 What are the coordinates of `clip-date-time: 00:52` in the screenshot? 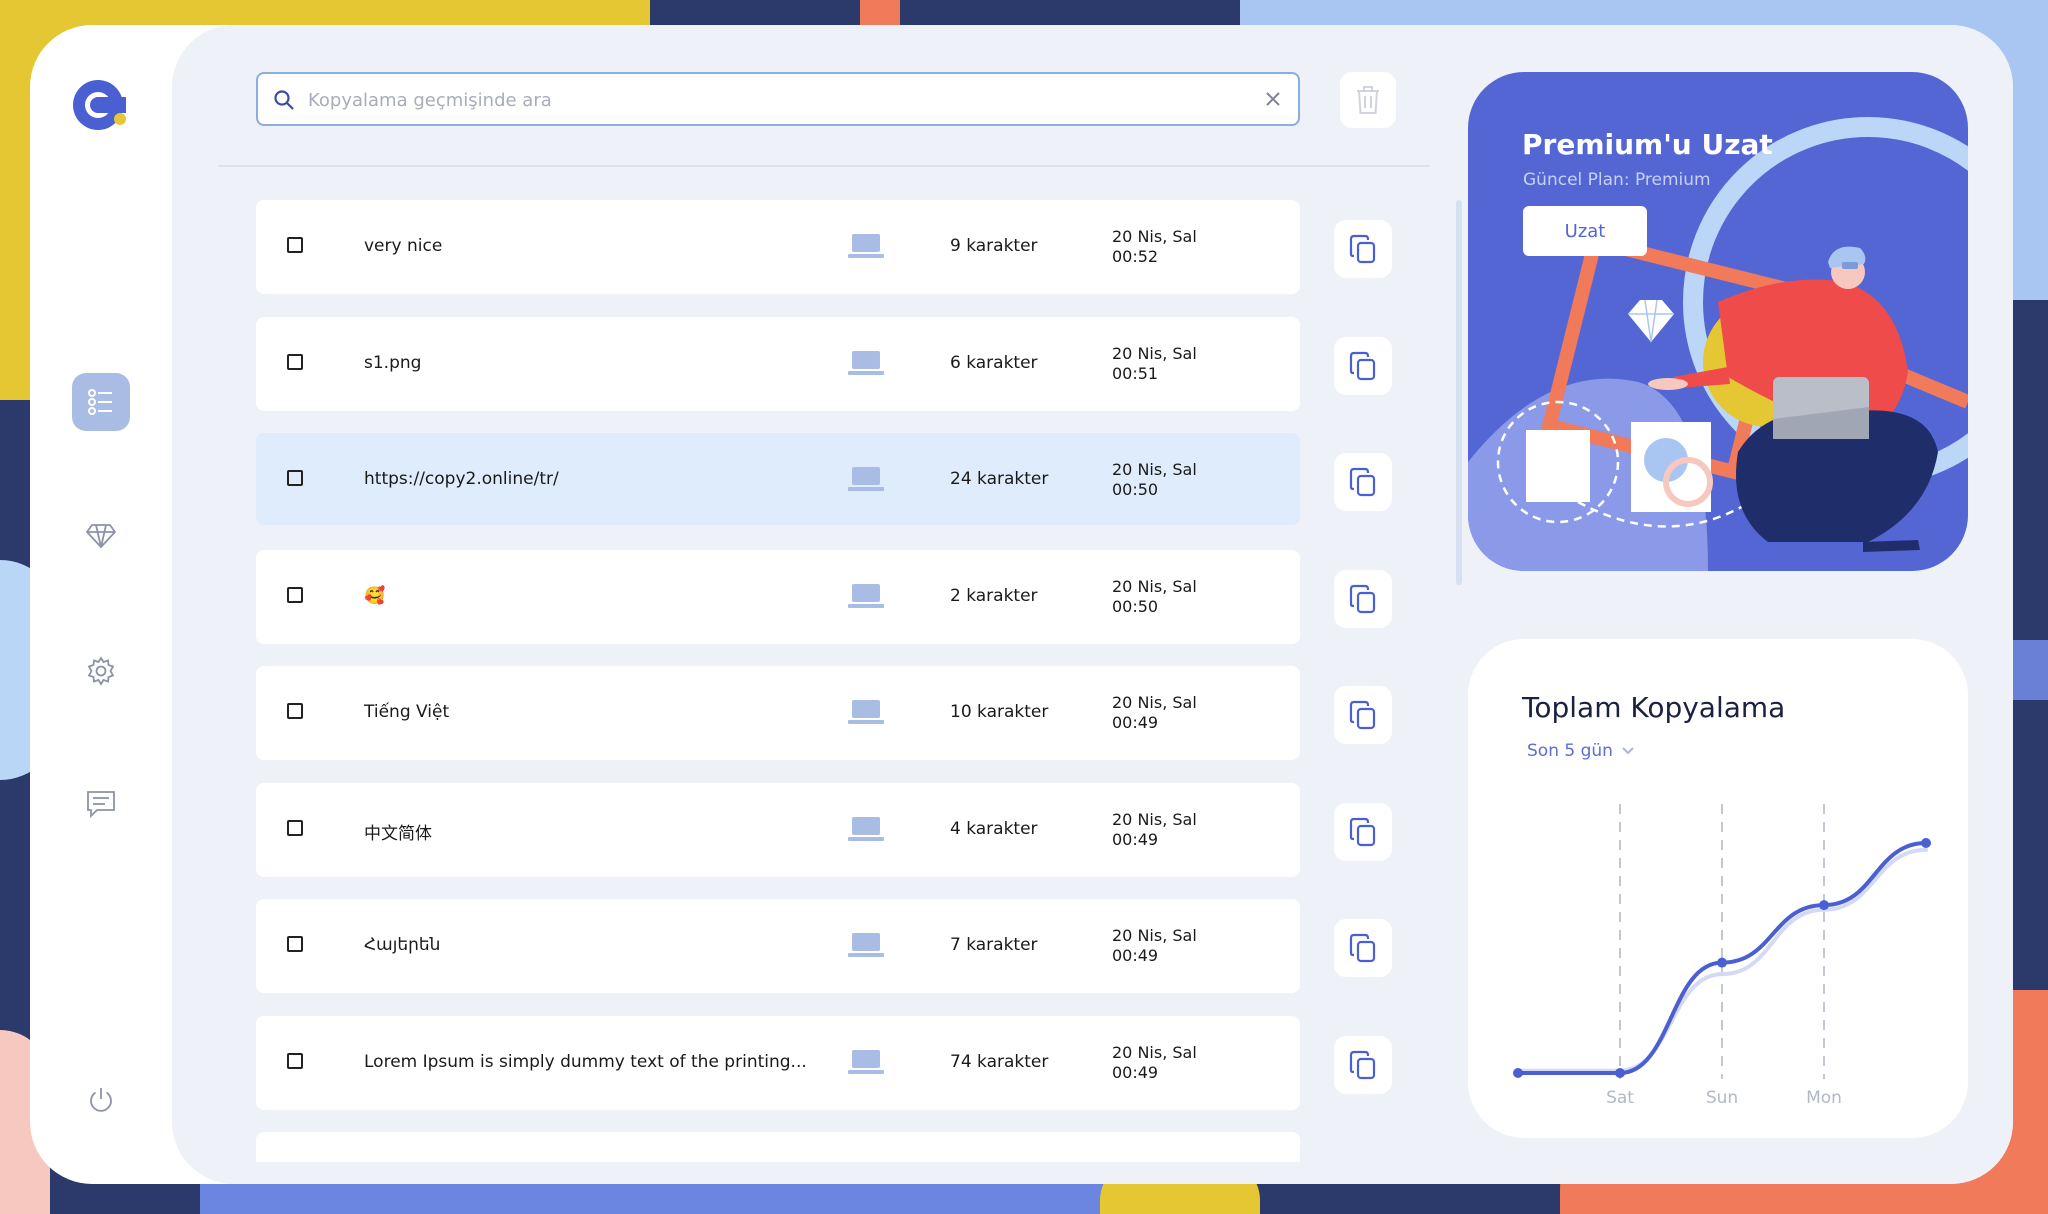 It's located at (1135, 256).